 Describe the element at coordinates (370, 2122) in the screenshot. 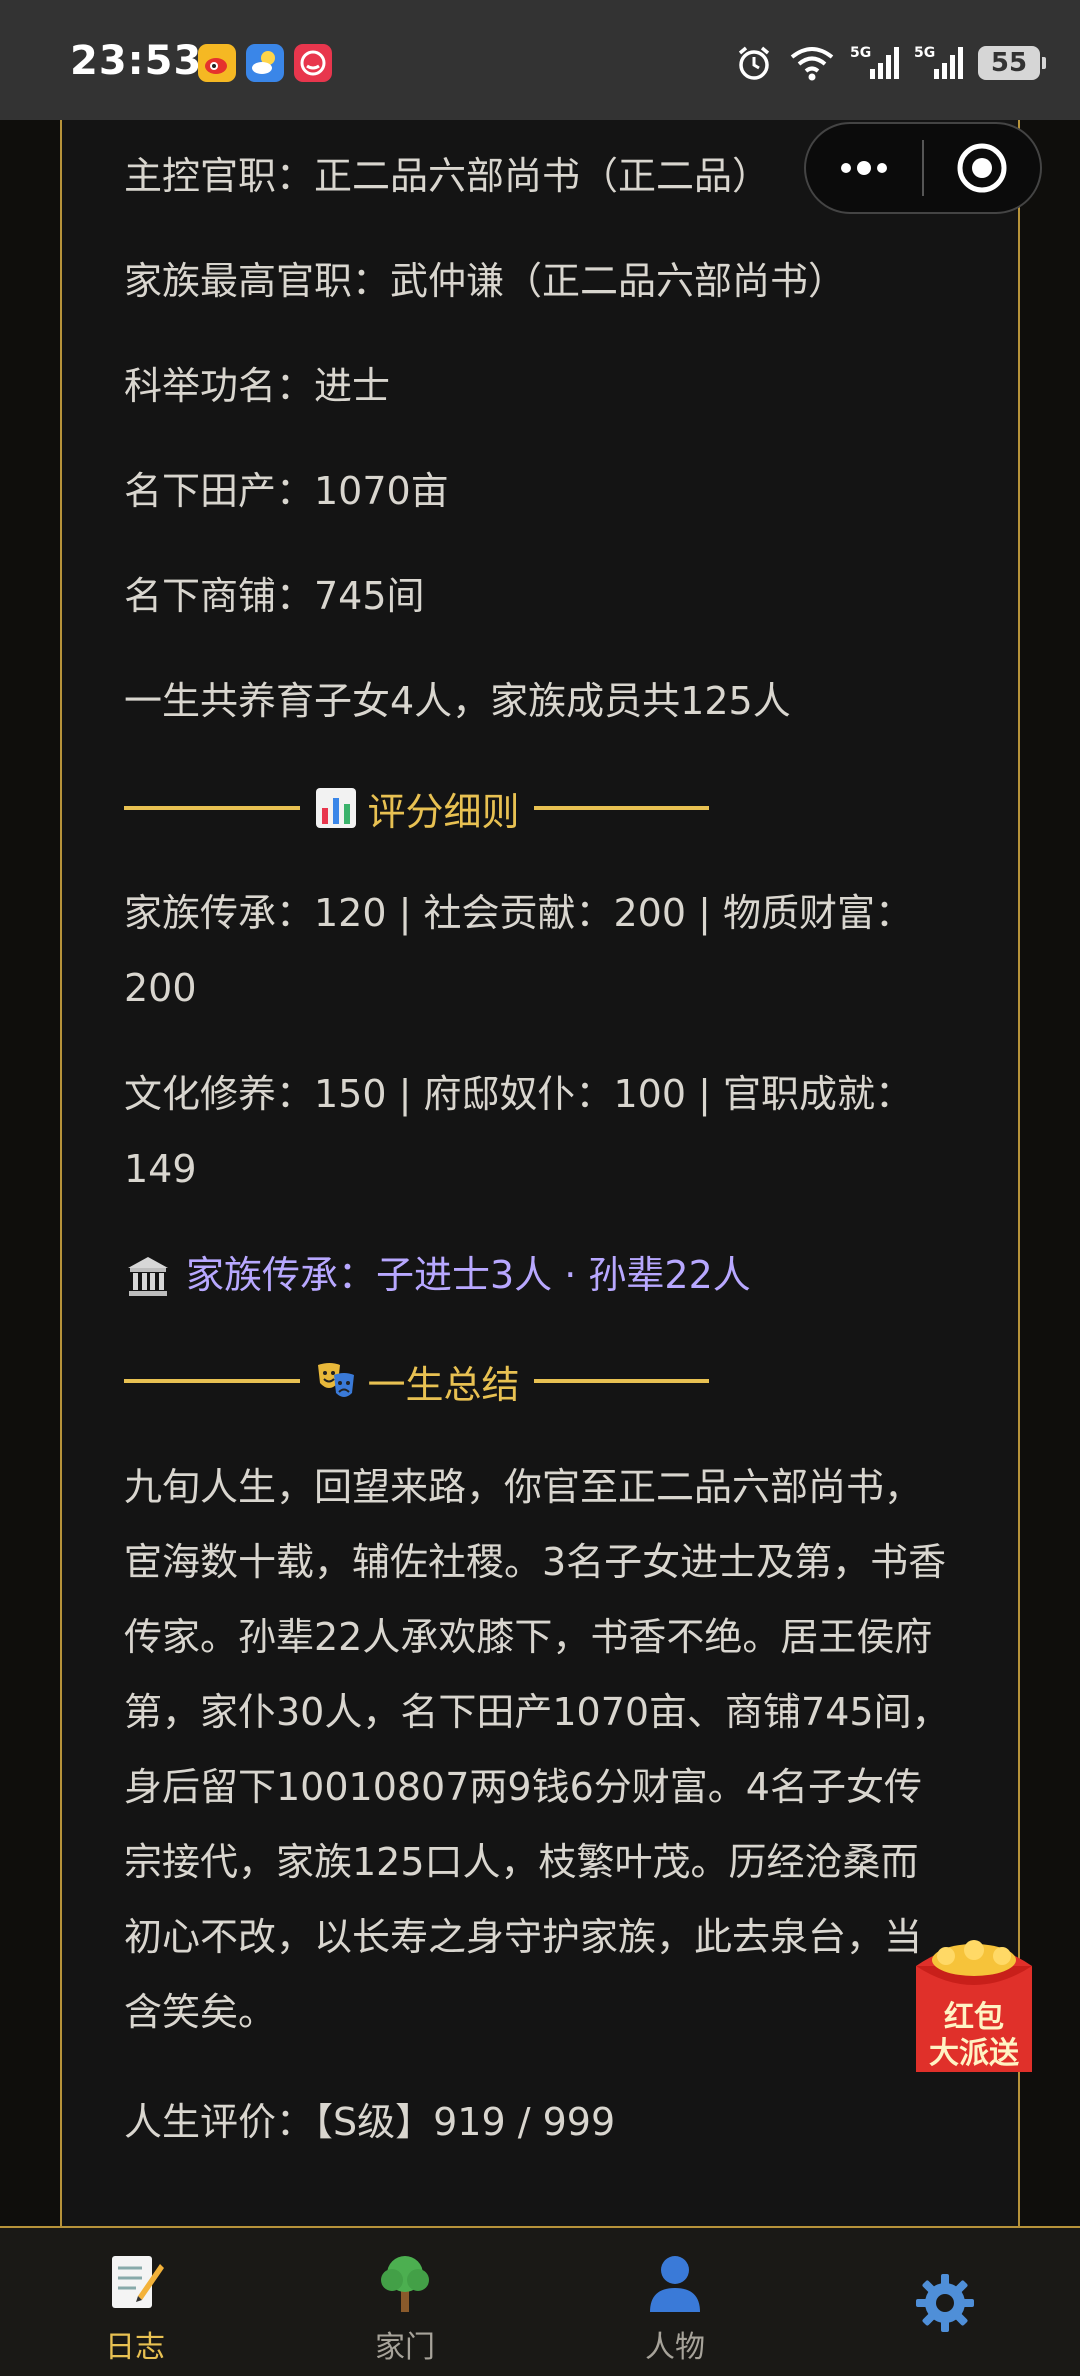

I see `life-rating: 人生评价：【S级】919 / 999` at that location.